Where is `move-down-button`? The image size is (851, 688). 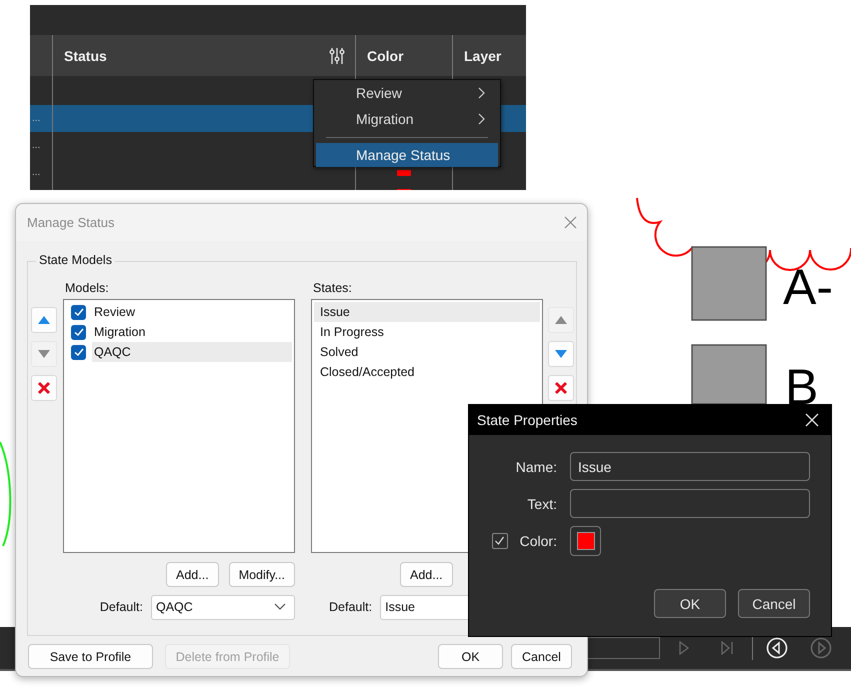 move-down-button is located at coordinates (561, 354).